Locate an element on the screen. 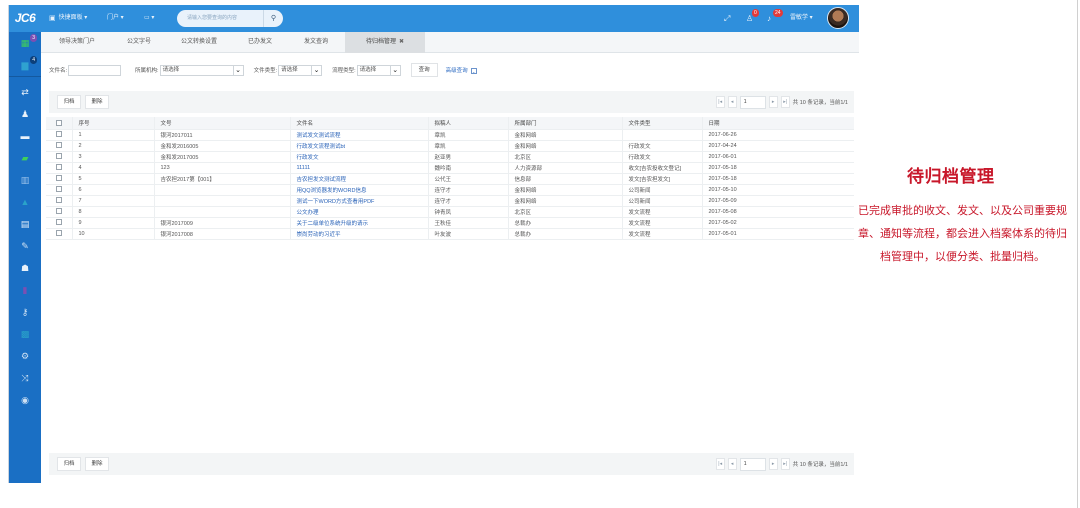 Image resolution: width=1080 pixels, height=508 pixels. sidebar-item-folder: ▆ 4 is located at coordinates (25, 65).